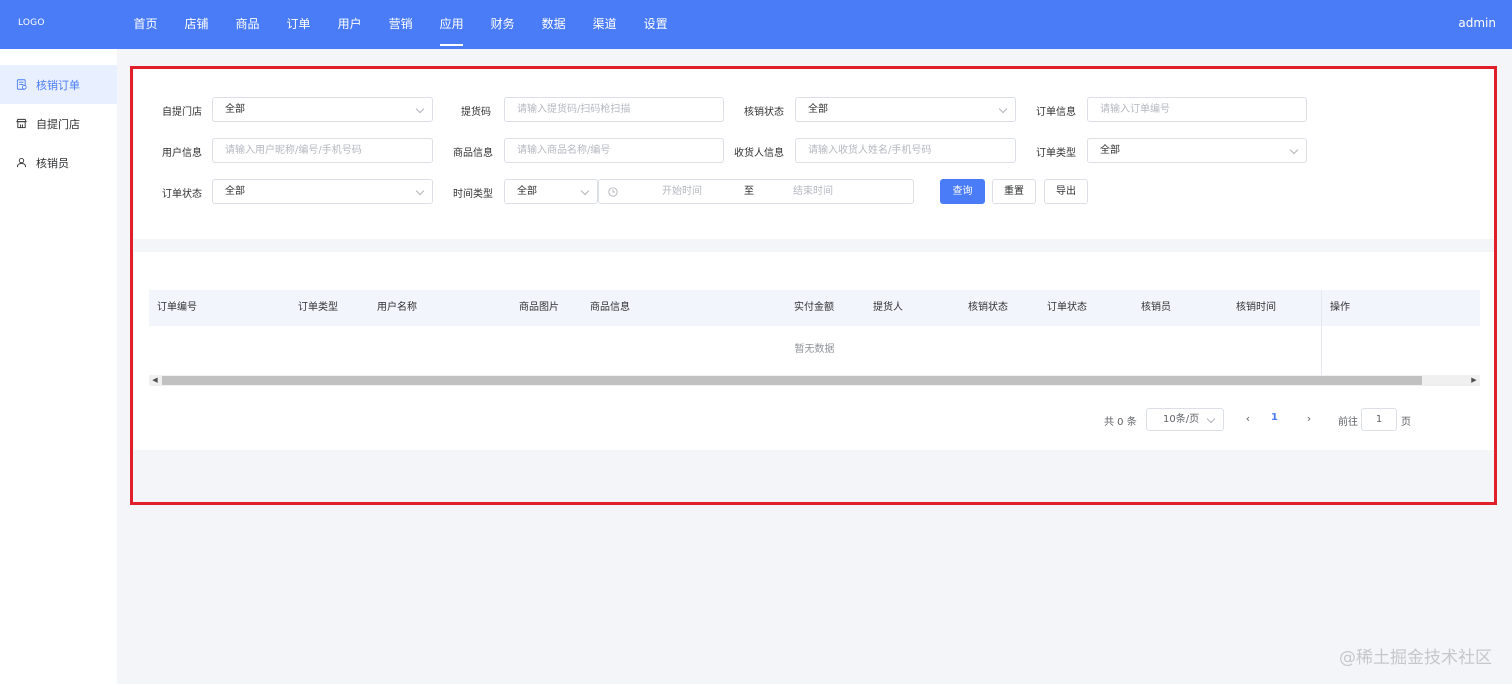 Image resolution: width=1512 pixels, height=684 pixels. I want to click on order-info-input: 请输入订单编号, so click(1197, 109).